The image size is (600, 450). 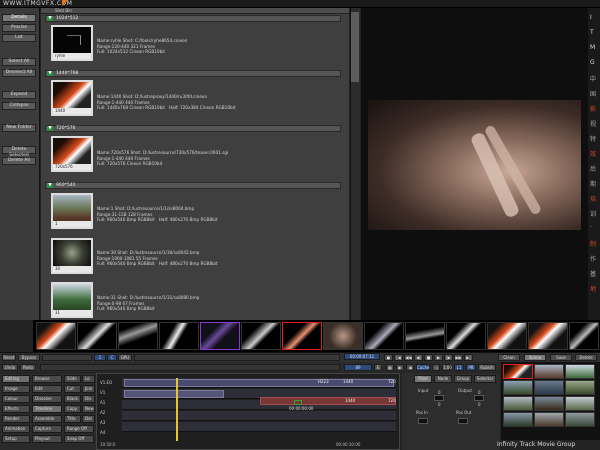 What do you see at coordinates (72, 98) in the screenshot?
I see `shot-thumbnail: 1440` at bounding box center [72, 98].